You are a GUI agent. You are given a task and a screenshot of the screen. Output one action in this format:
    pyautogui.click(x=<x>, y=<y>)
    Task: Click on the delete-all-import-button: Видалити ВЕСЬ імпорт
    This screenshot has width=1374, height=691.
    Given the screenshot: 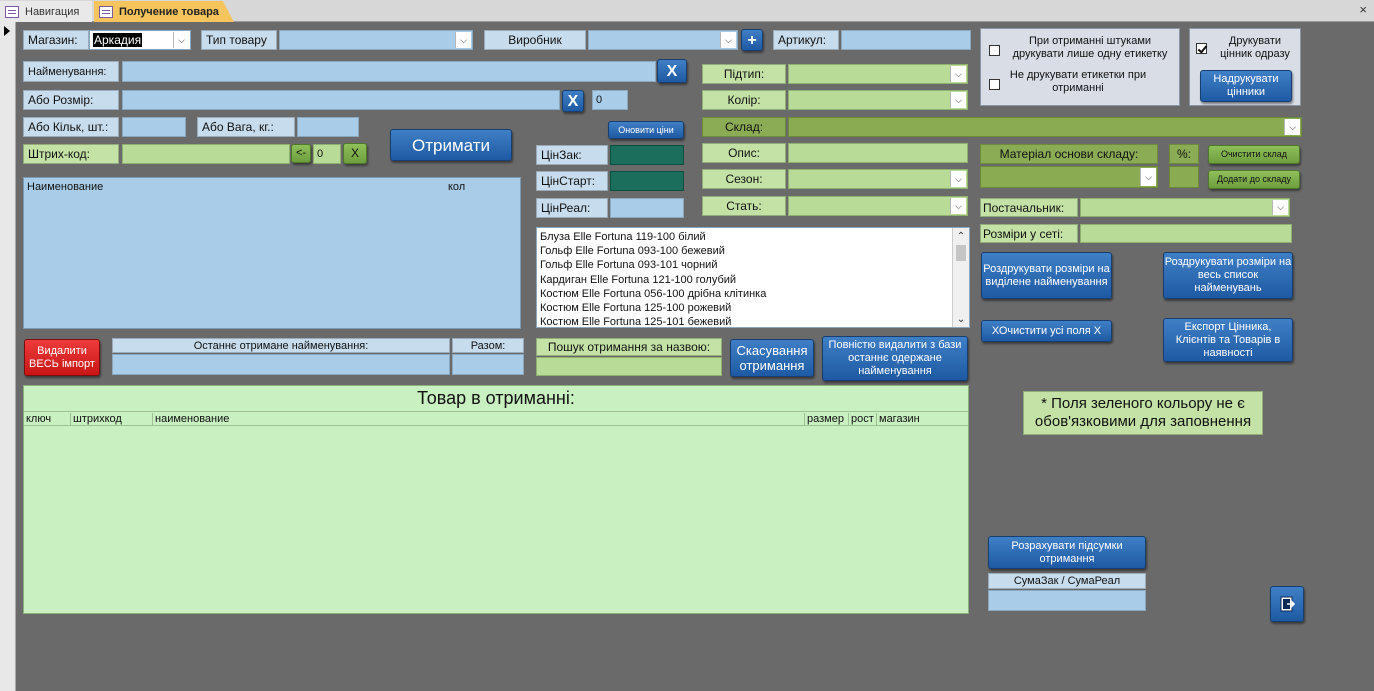 What is the action you would take?
    pyautogui.click(x=62, y=357)
    